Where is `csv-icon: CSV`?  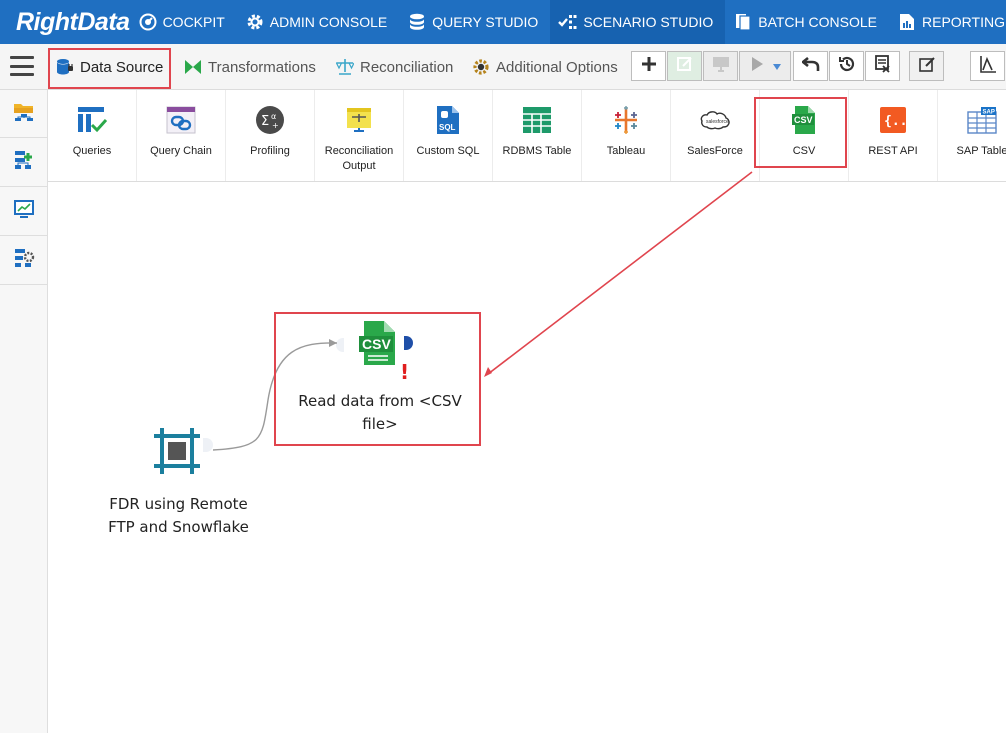 csv-icon: CSV is located at coordinates (804, 120).